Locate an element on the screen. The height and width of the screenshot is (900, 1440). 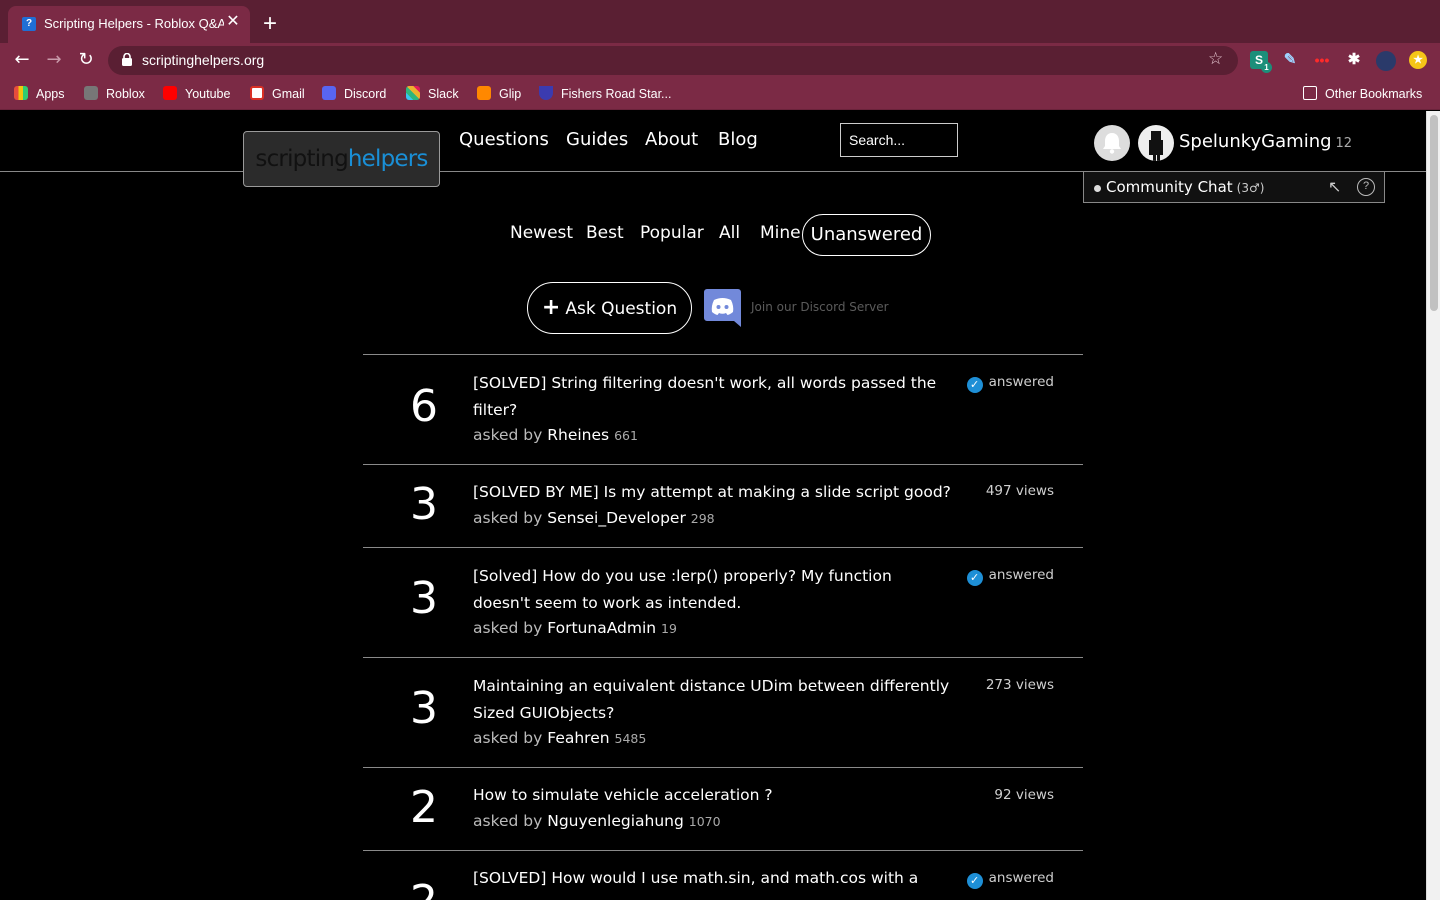
shield-icon is located at coordinates (546, 93).